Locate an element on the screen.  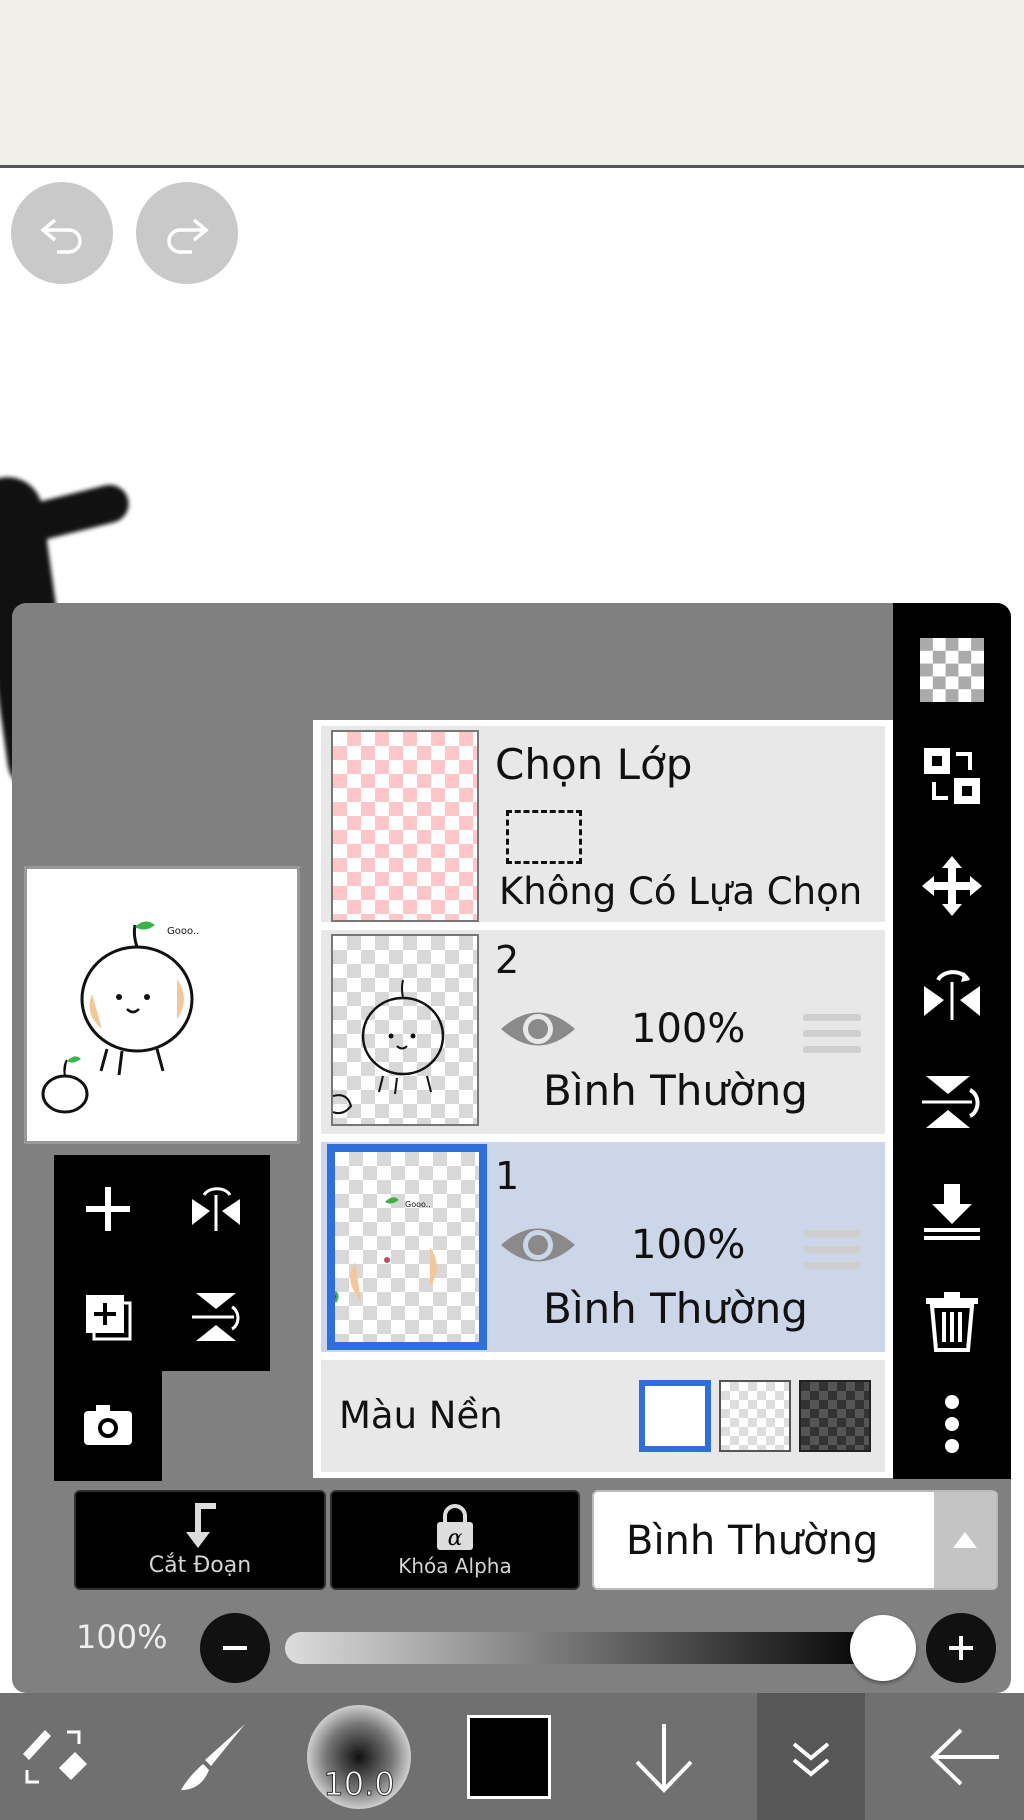
camera-icon is located at coordinates (108, 1425).